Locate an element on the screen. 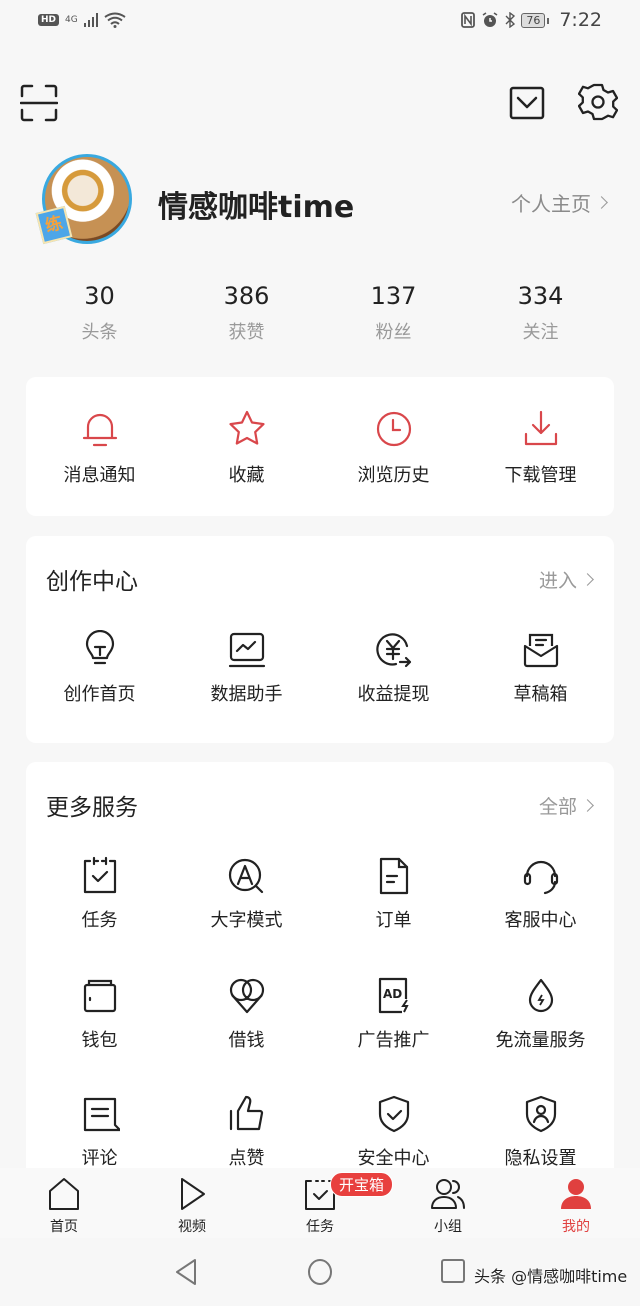  quick-notifications: 消息通知 is located at coordinates (99, 448).